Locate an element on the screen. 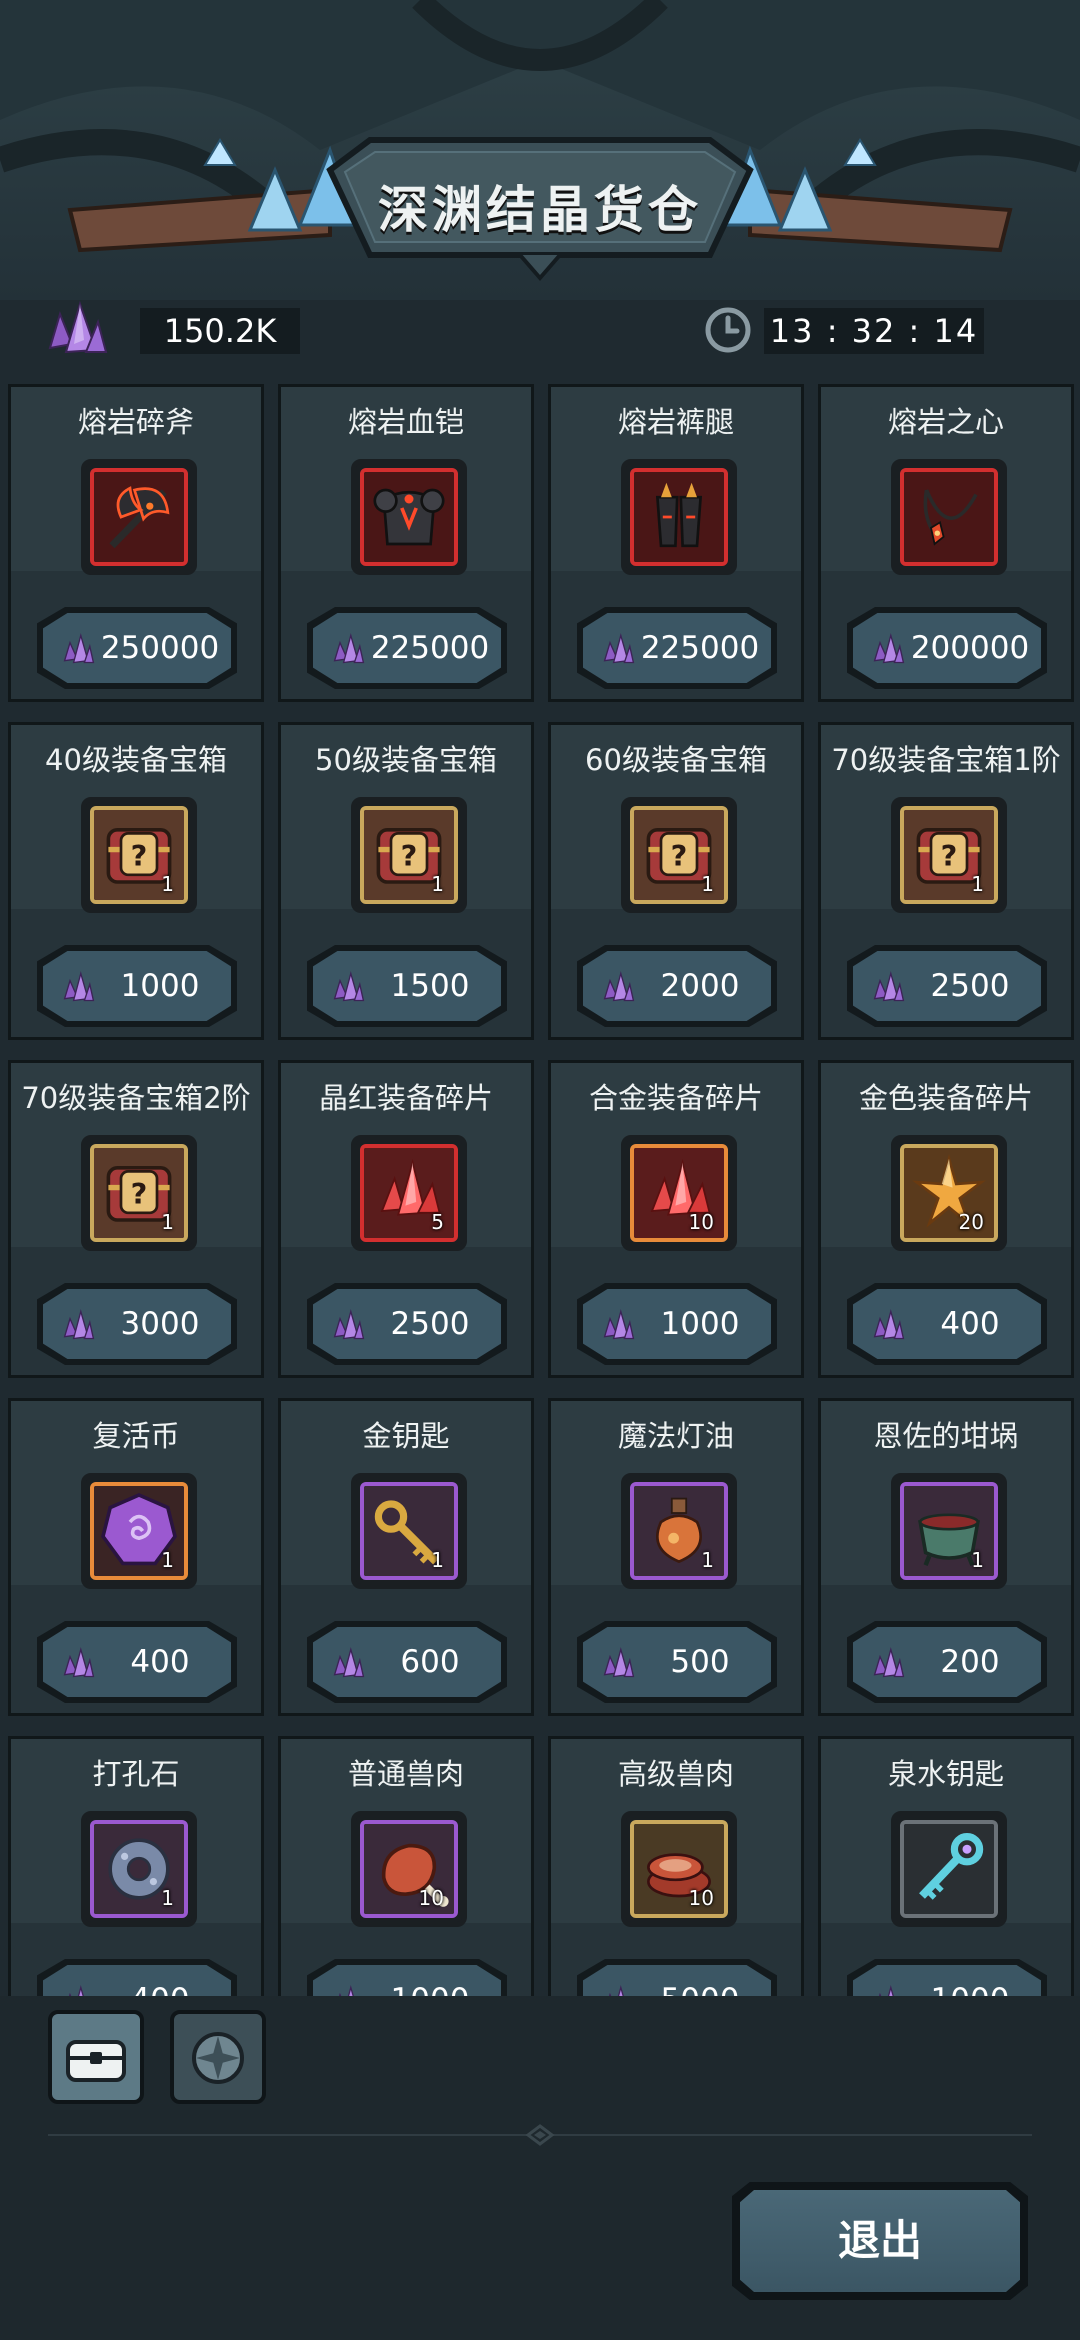  price-button: 1500 is located at coordinates (407, 986).